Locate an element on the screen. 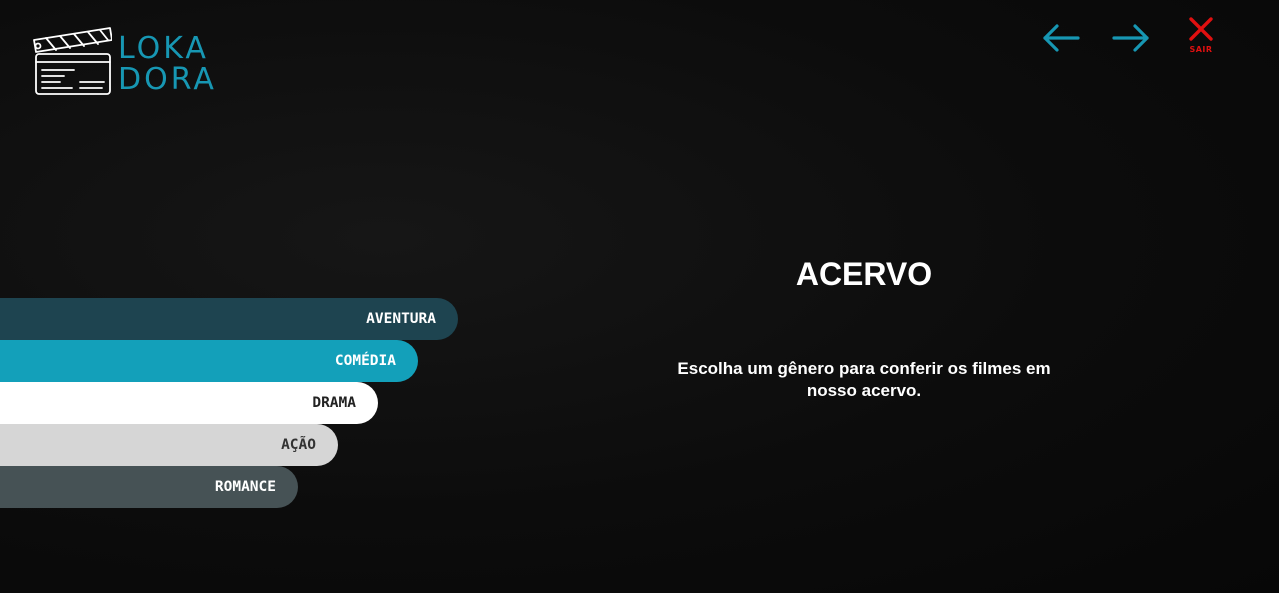  genre-label: COMÉDIA is located at coordinates (365, 361).